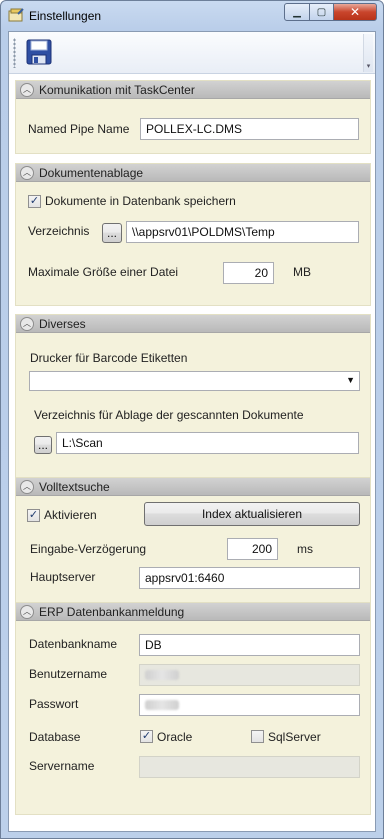  What do you see at coordinates (62, 766) in the screenshot?
I see `servername-label: Servername` at bounding box center [62, 766].